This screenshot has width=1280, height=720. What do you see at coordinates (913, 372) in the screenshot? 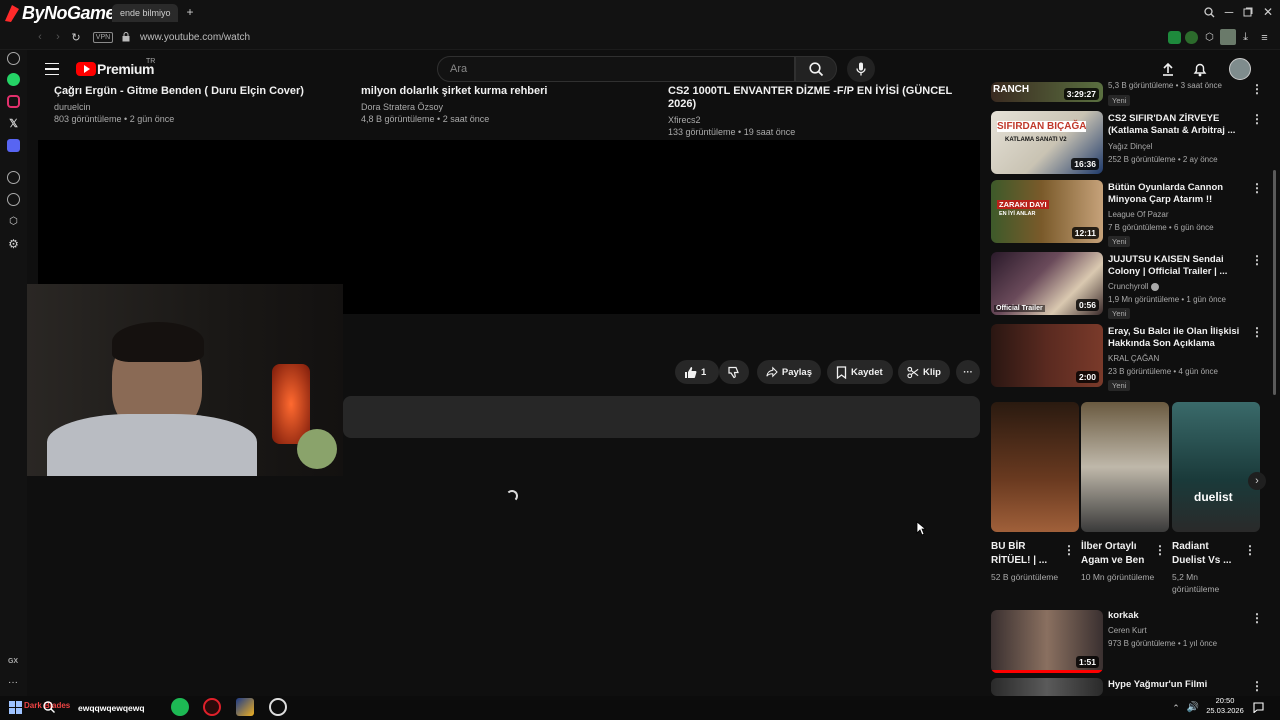
I see `scissors-icon` at bounding box center [913, 372].